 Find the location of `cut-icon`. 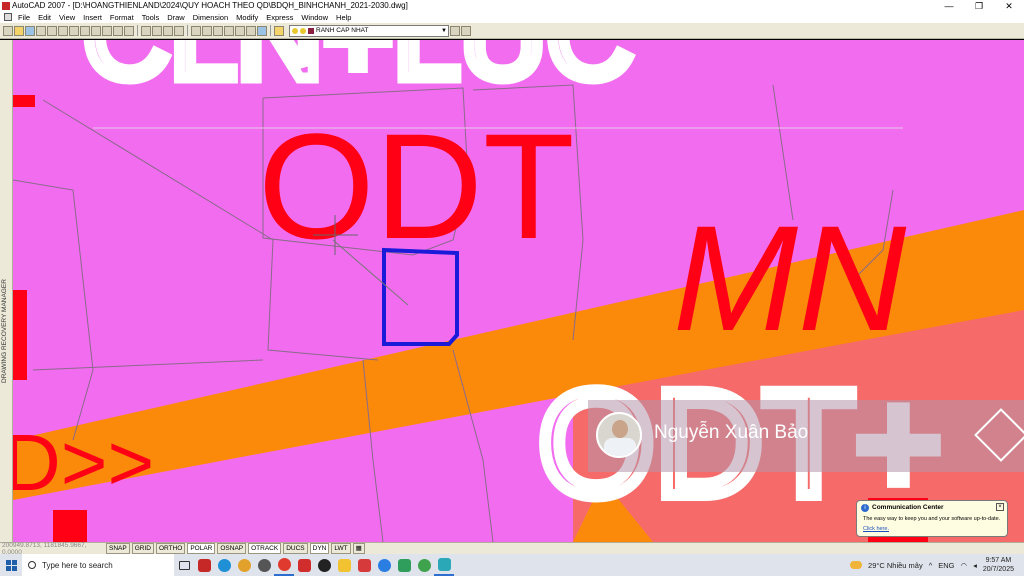

cut-icon is located at coordinates (74, 30).